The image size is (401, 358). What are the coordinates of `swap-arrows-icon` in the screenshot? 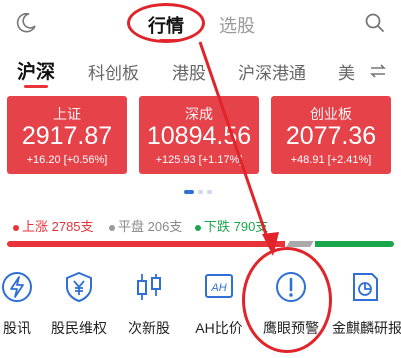 It's located at (378, 71).